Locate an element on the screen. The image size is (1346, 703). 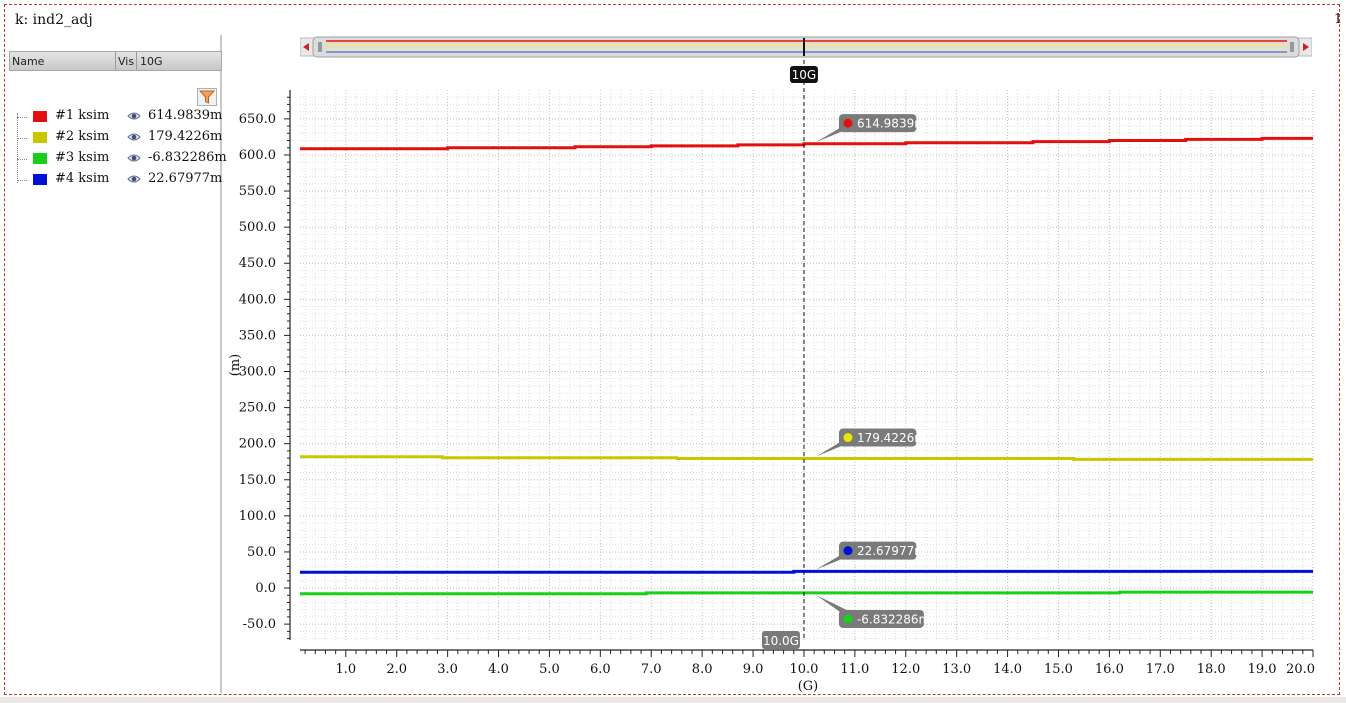
column-vis: Vis is located at coordinates (126, 61).